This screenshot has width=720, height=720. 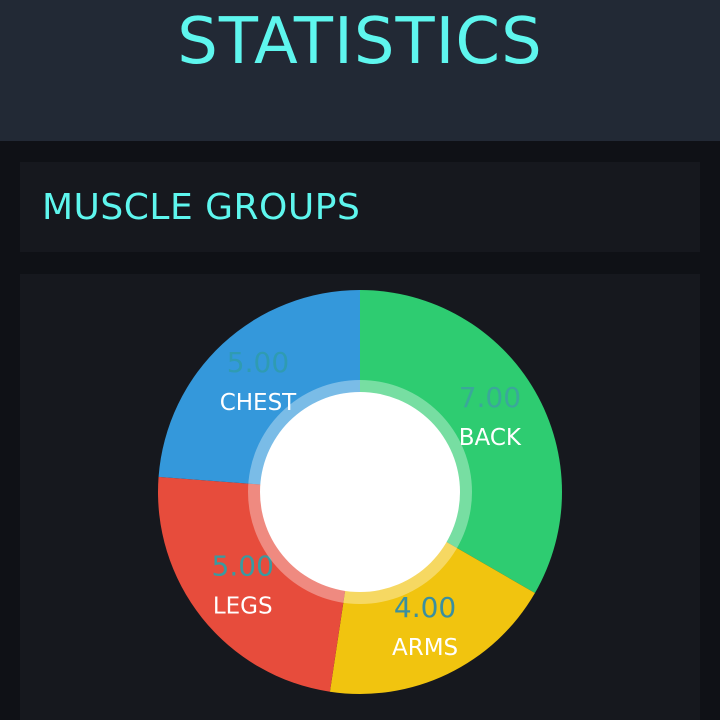 What do you see at coordinates (425, 648) in the screenshot?
I see `slice-label-arms: ARMS` at bounding box center [425, 648].